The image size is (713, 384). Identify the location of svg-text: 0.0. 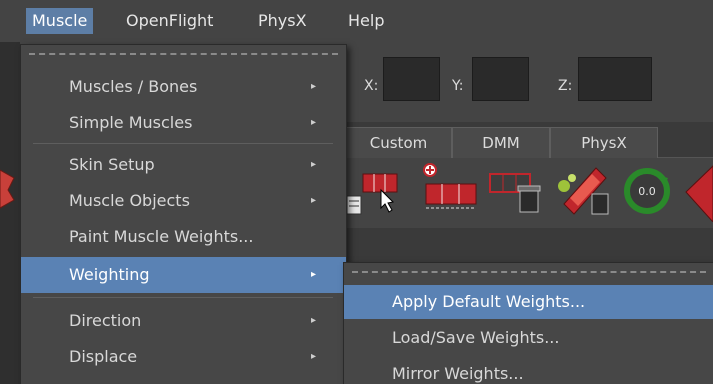
(647, 191).